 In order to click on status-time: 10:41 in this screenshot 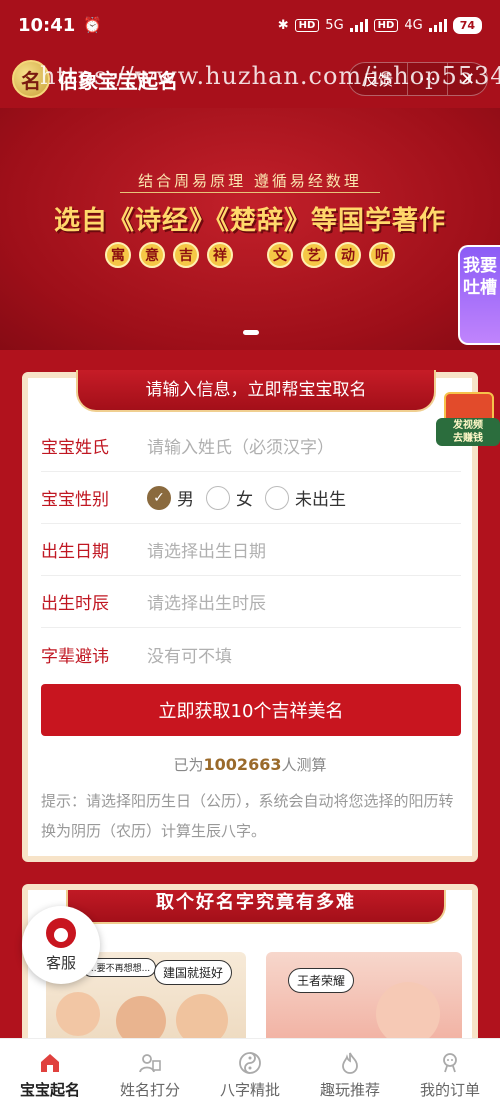, I will do `click(47, 25)`.